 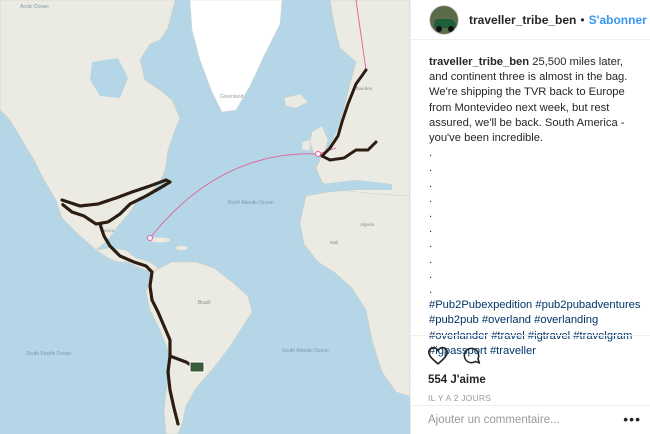 I want to click on label-arctic-ocean: Arctic Ocean, so click(x=34, y=7).